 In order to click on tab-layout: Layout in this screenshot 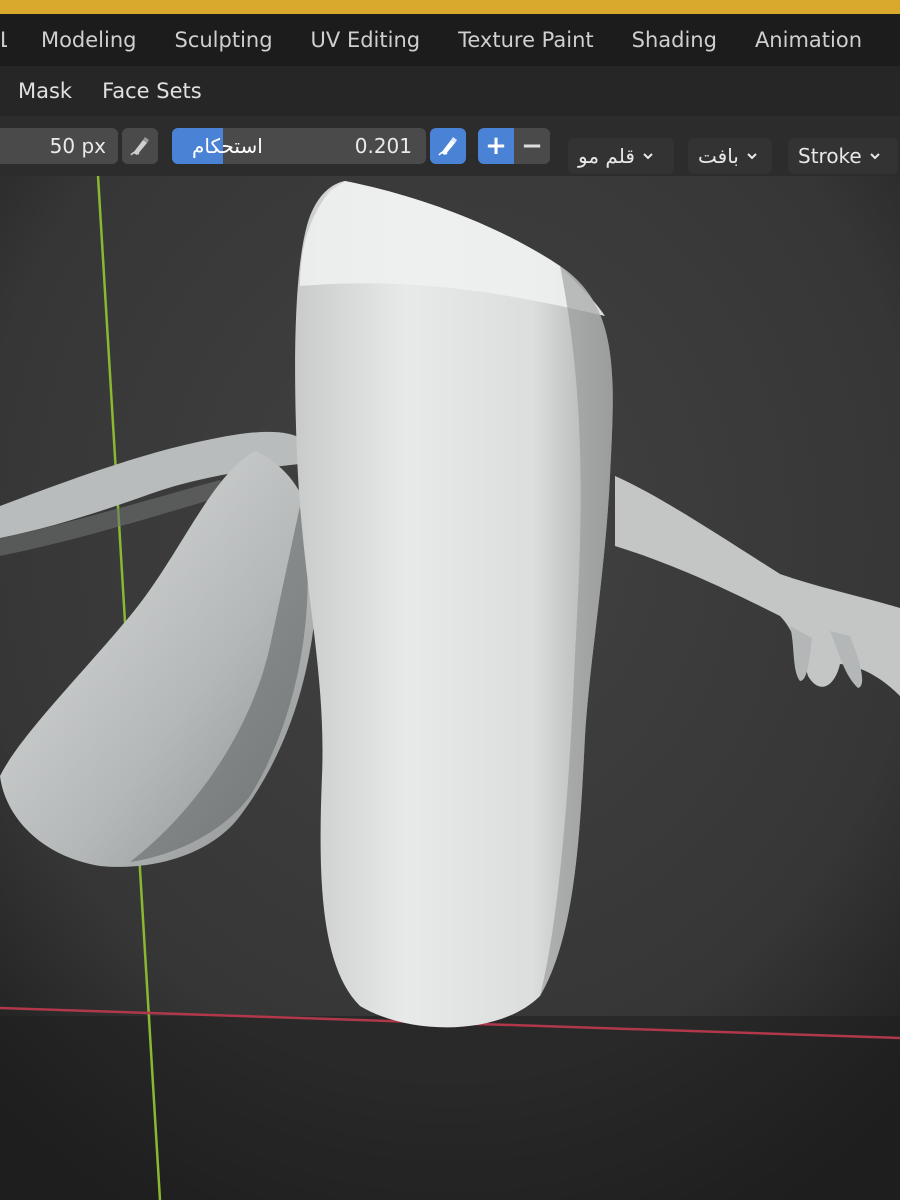, I will do `click(3, 40)`.